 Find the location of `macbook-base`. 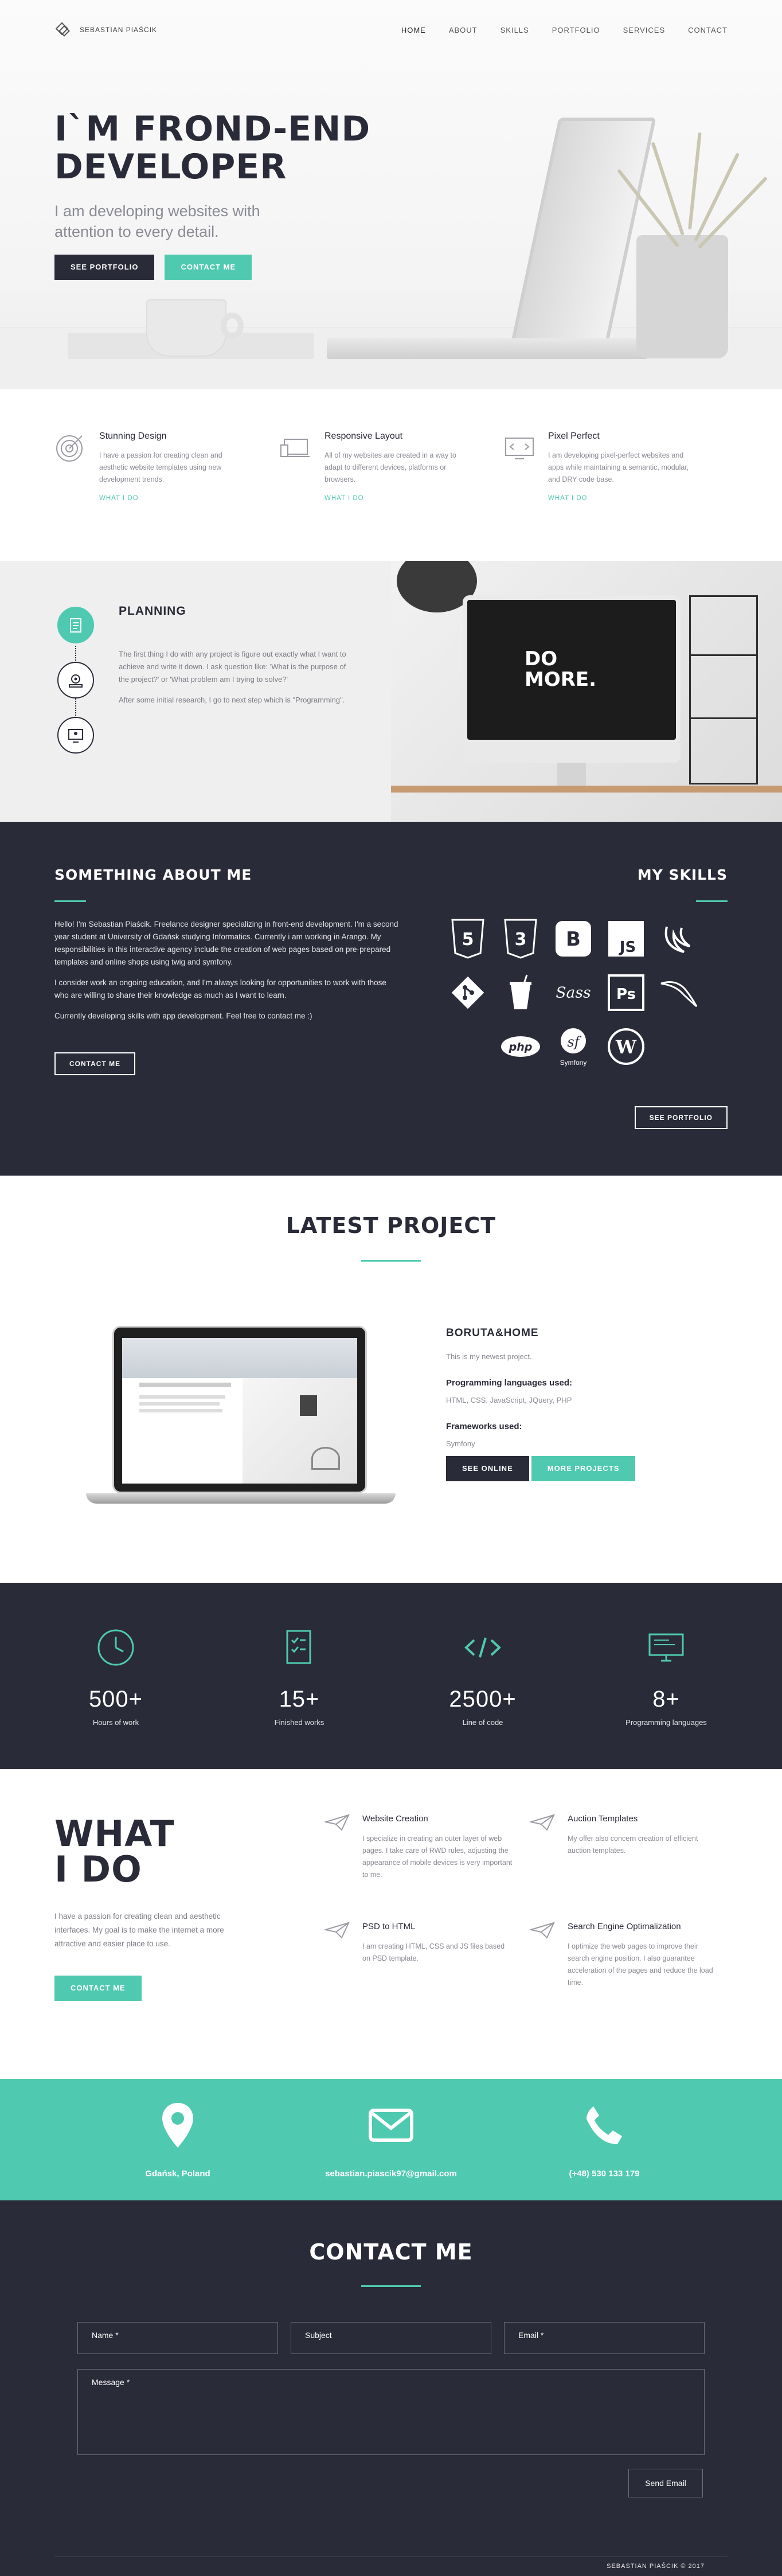

macbook-base is located at coordinates (241, 1499).